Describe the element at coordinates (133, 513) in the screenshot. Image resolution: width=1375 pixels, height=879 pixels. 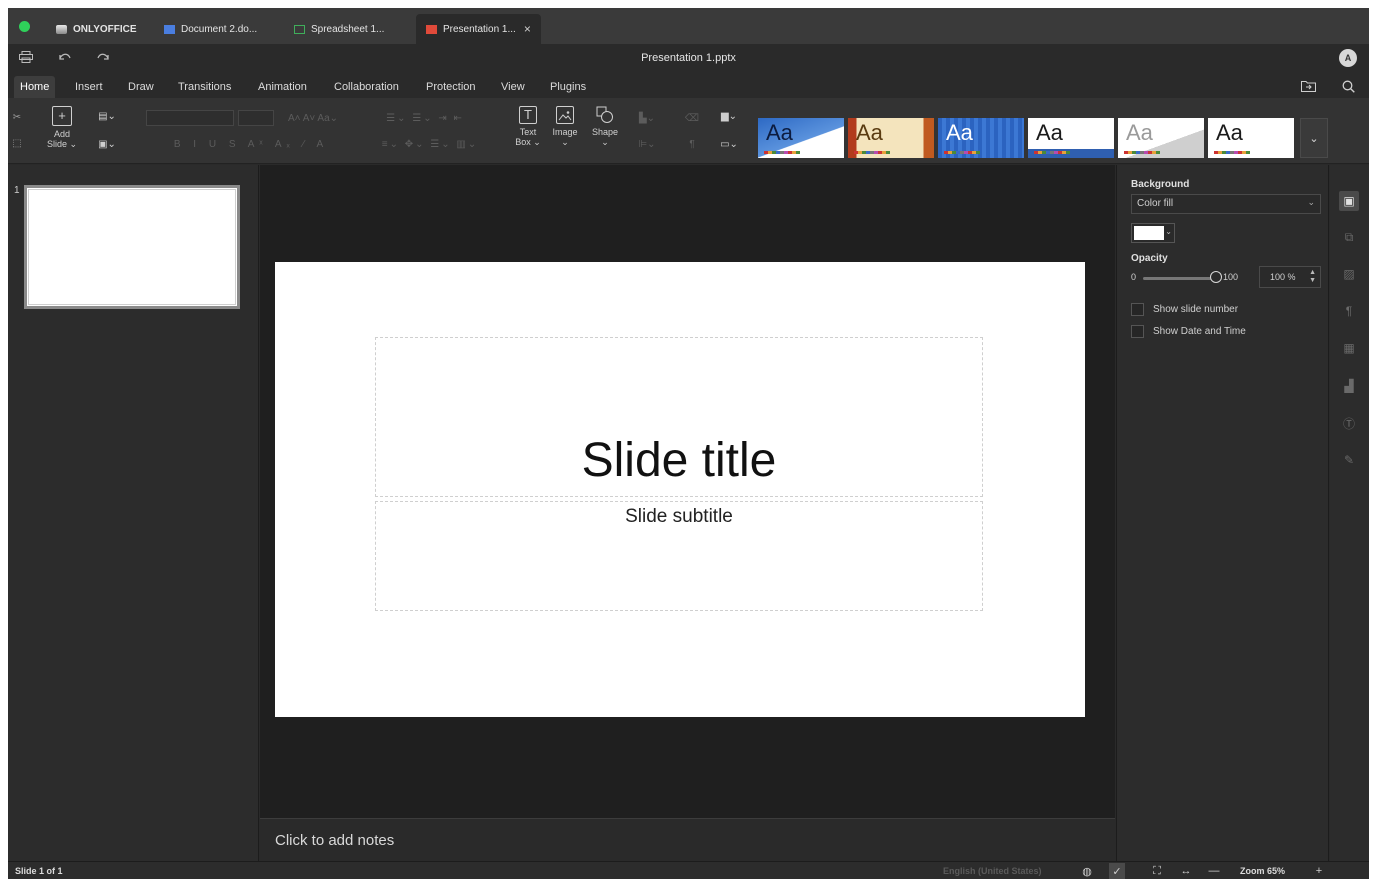
I see `slide-thumbnails-panel: 1` at that location.